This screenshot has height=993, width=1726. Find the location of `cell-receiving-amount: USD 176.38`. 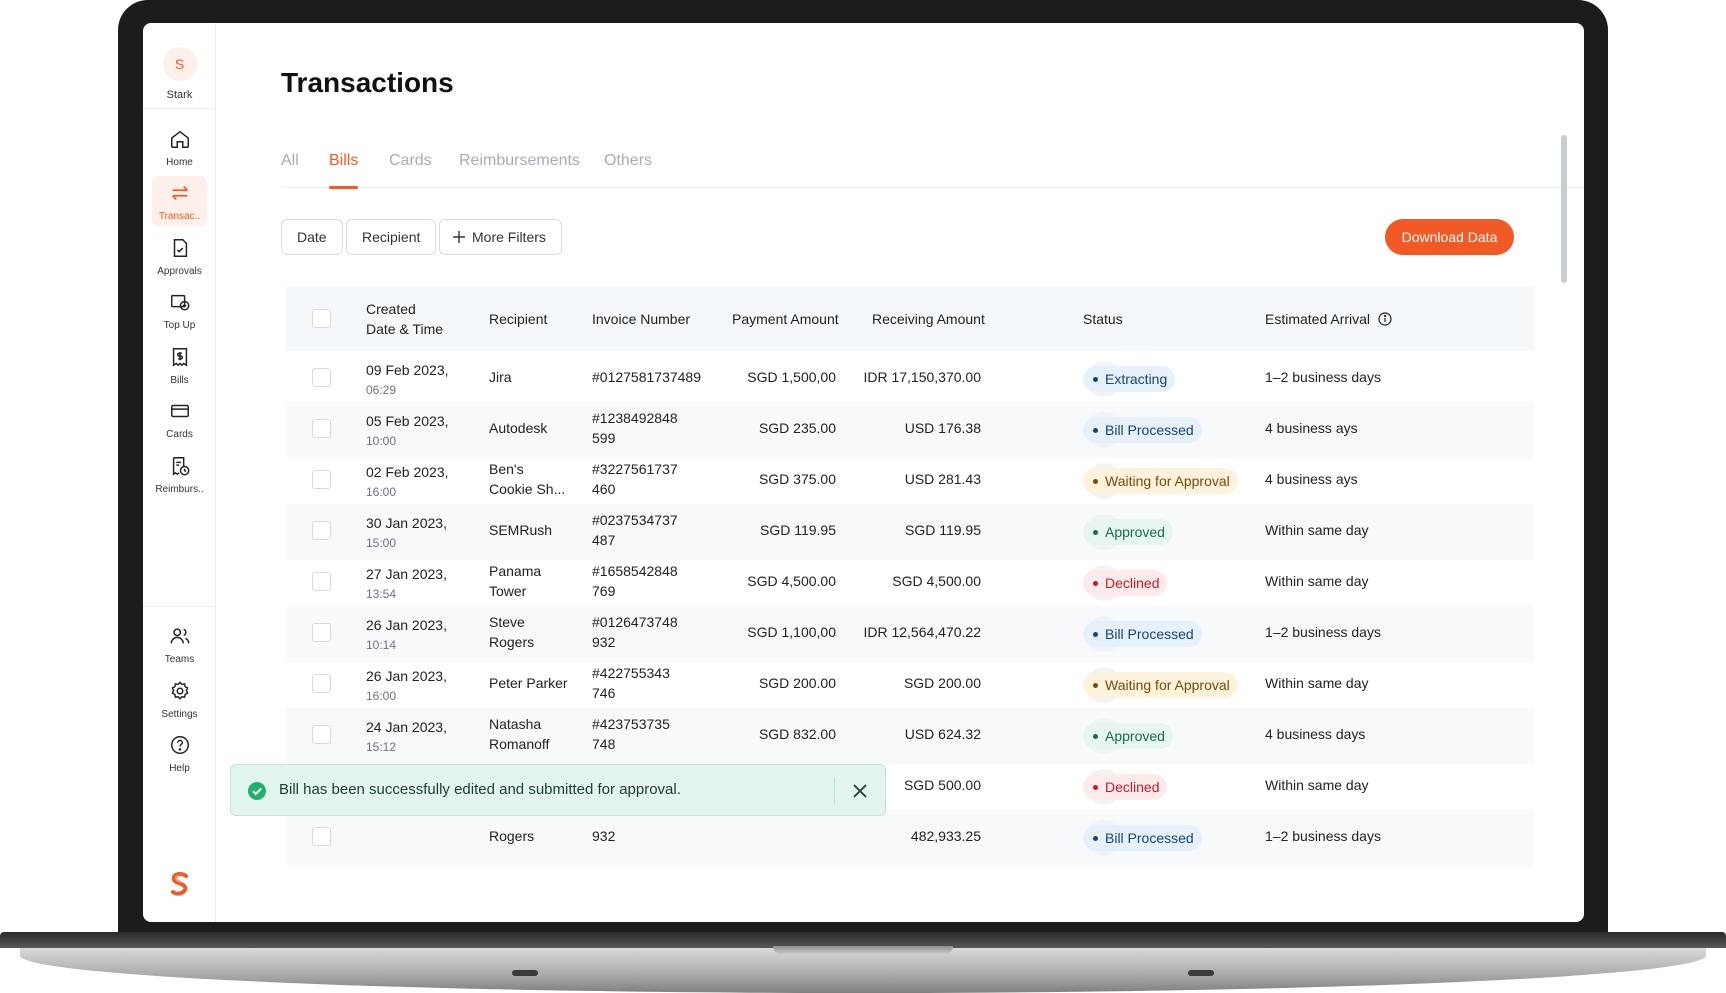

cell-receiving-amount: USD 176.38 is located at coordinates (942, 428).